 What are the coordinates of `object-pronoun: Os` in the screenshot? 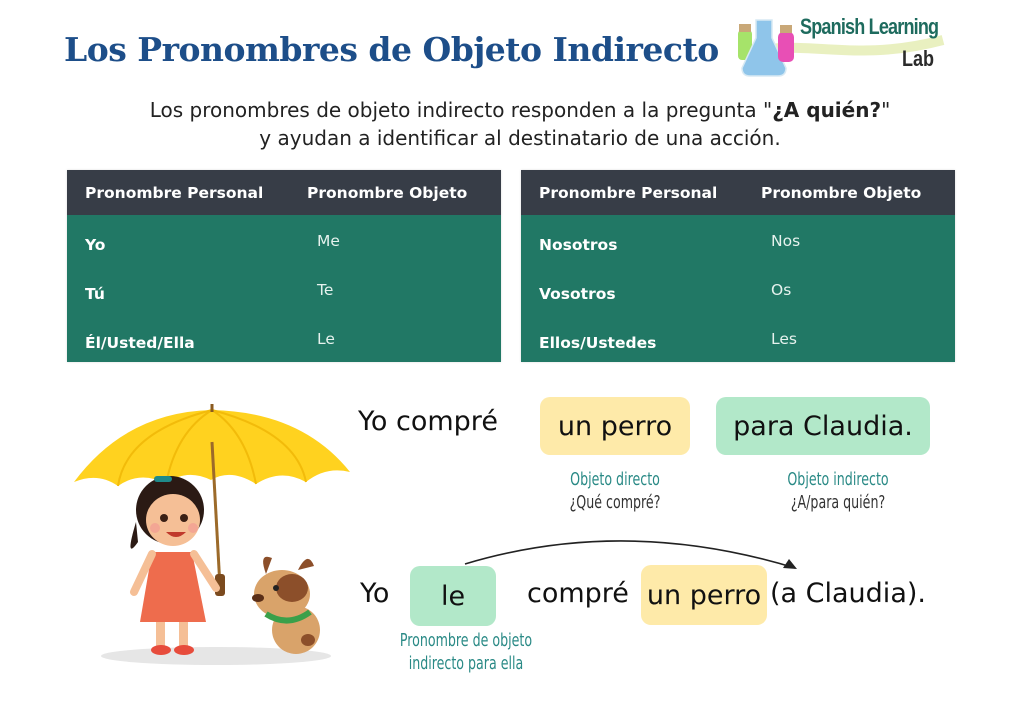 It's located at (781, 289).